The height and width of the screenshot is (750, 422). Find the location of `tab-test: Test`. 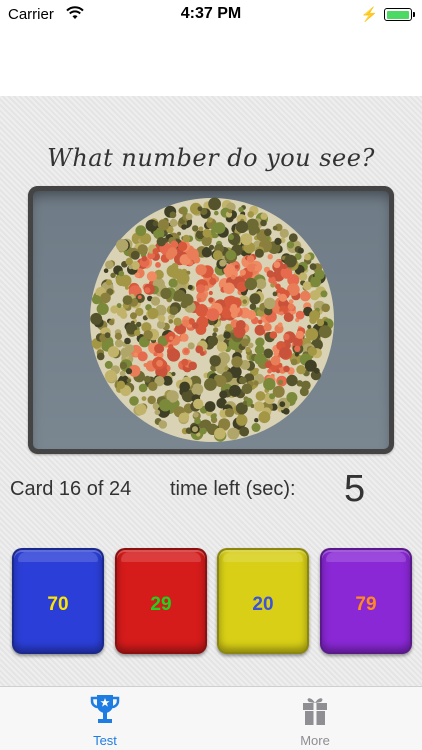

tab-test: Test is located at coordinates (105, 718).